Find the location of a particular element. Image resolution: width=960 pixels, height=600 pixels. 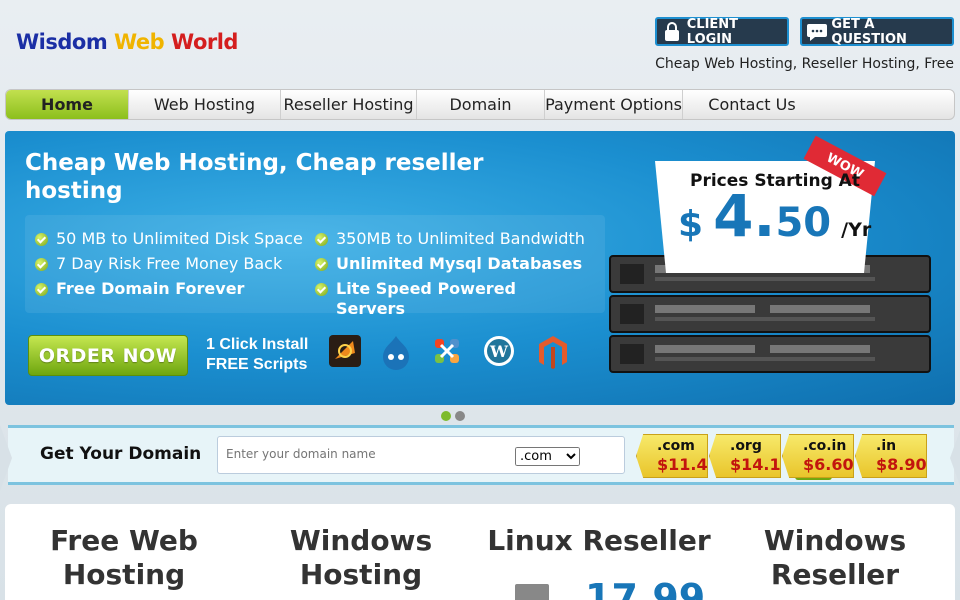

plan-free-web-hosting: Free Web Hosting is located at coordinates (124, 558).